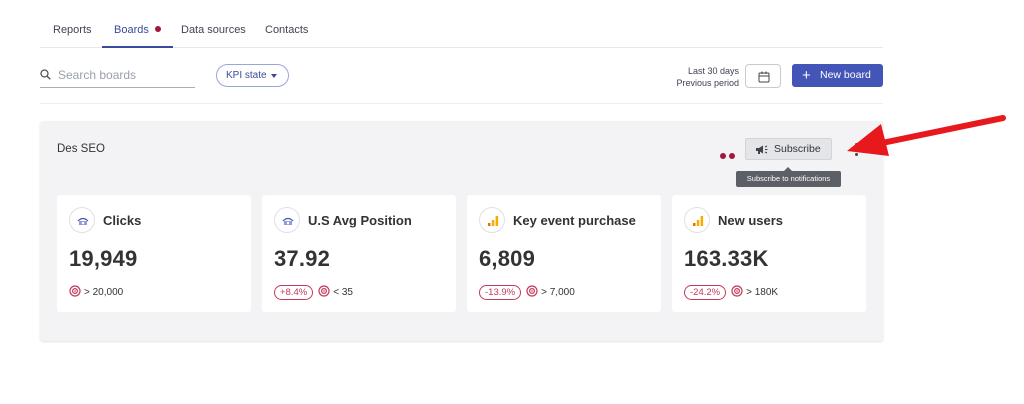 The height and width of the screenshot is (404, 1024). What do you see at coordinates (806, 75) in the screenshot?
I see `plus-icon: +` at bounding box center [806, 75].